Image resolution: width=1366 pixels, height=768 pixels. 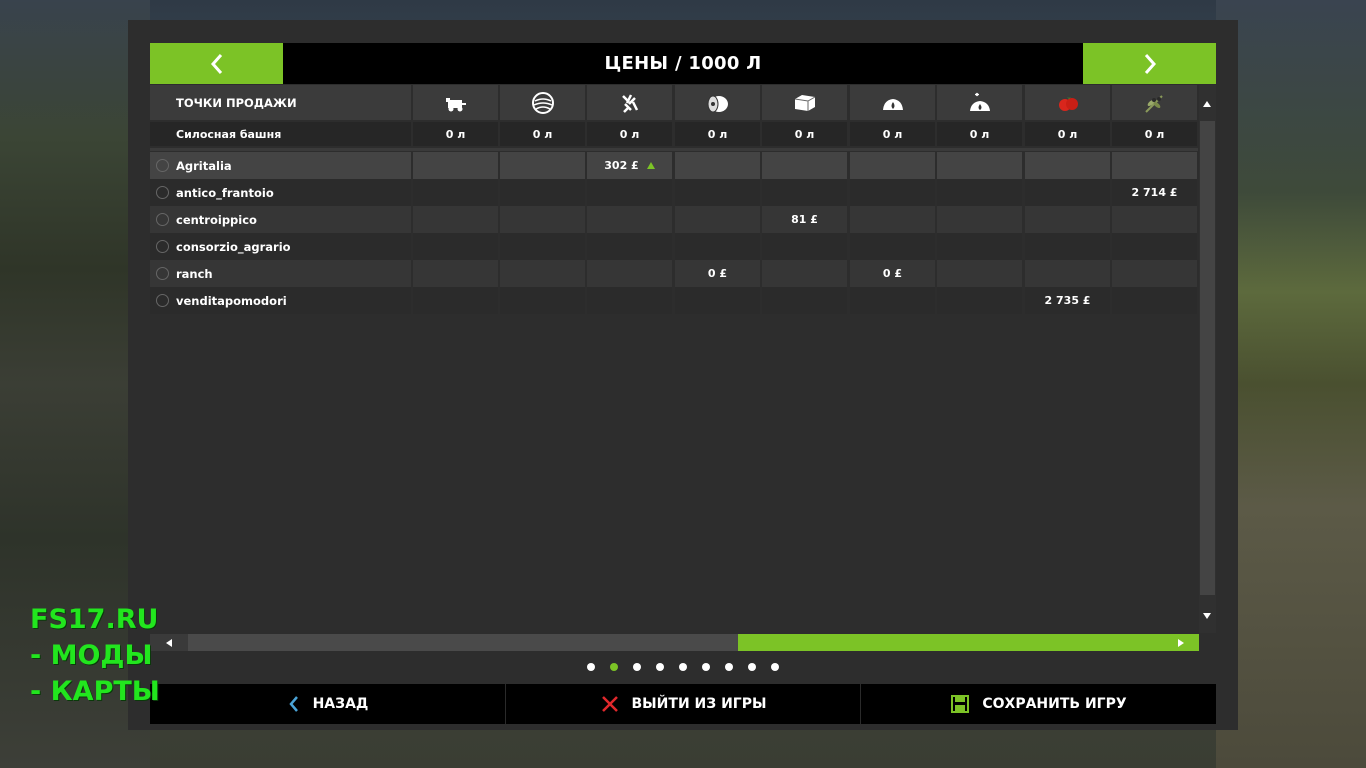 I want to click on save-label: СОХРАНИТЬ ИГРУ, so click(x=1054, y=704).